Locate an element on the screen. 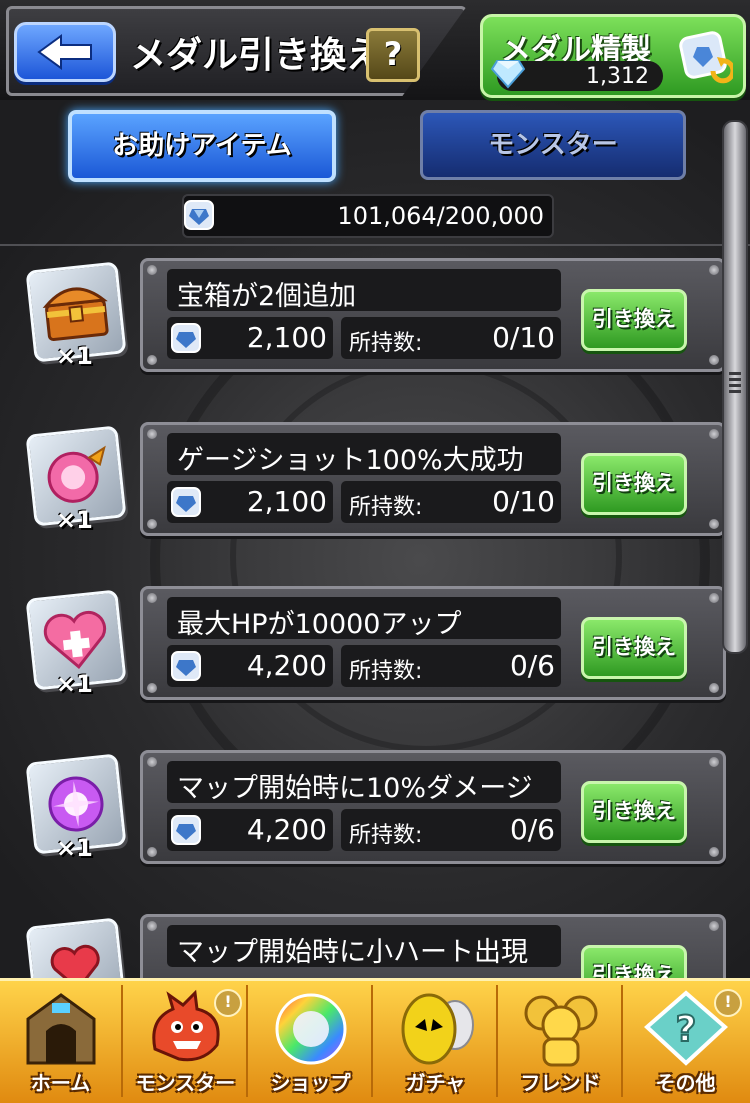 The height and width of the screenshot is (1103, 750). item-name: 宝箱が2個追加 is located at coordinates (267, 296).